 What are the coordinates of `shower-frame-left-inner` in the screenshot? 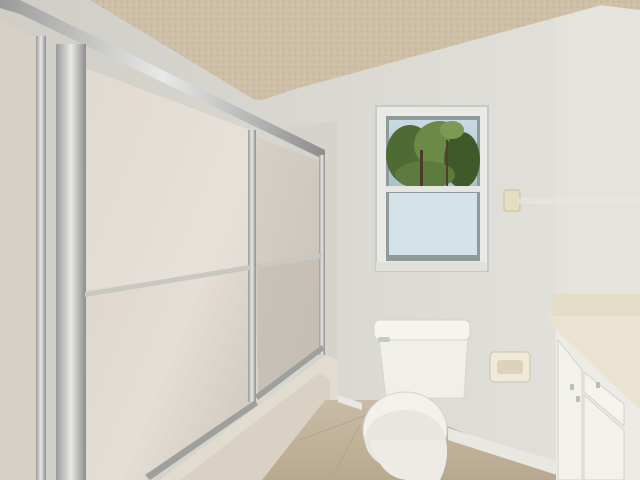 It's located at (71, 262).